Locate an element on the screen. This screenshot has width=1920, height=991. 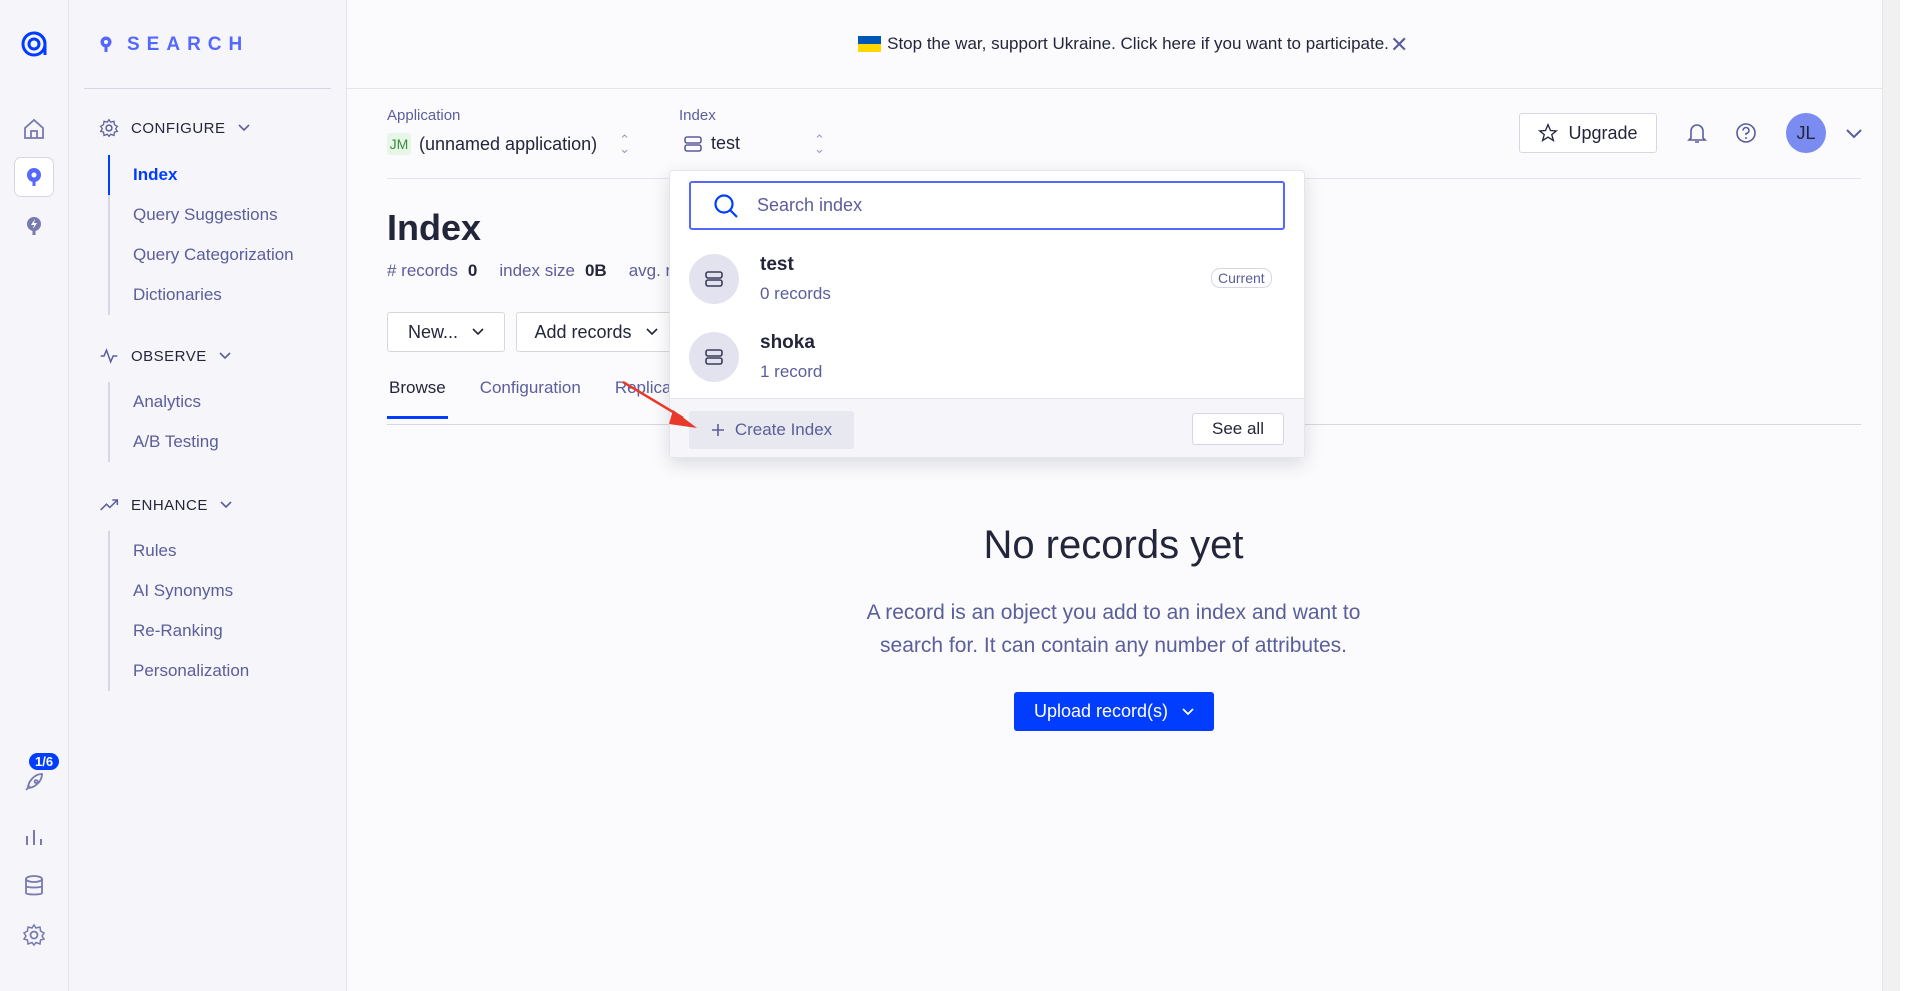
index-label: Index is located at coordinates (697, 115).